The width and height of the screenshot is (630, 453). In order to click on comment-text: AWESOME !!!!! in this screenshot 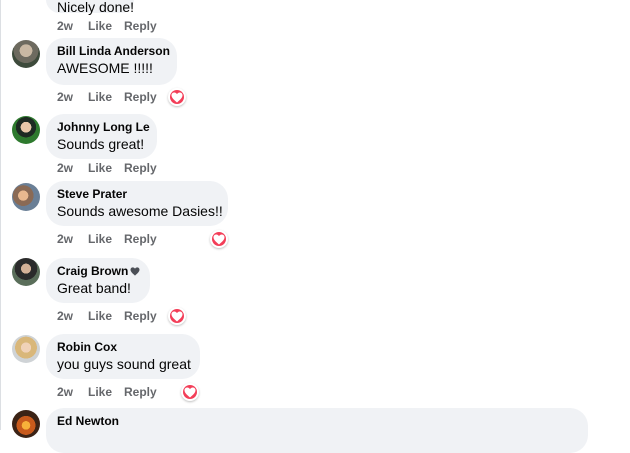, I will do `click(105, 68)`.